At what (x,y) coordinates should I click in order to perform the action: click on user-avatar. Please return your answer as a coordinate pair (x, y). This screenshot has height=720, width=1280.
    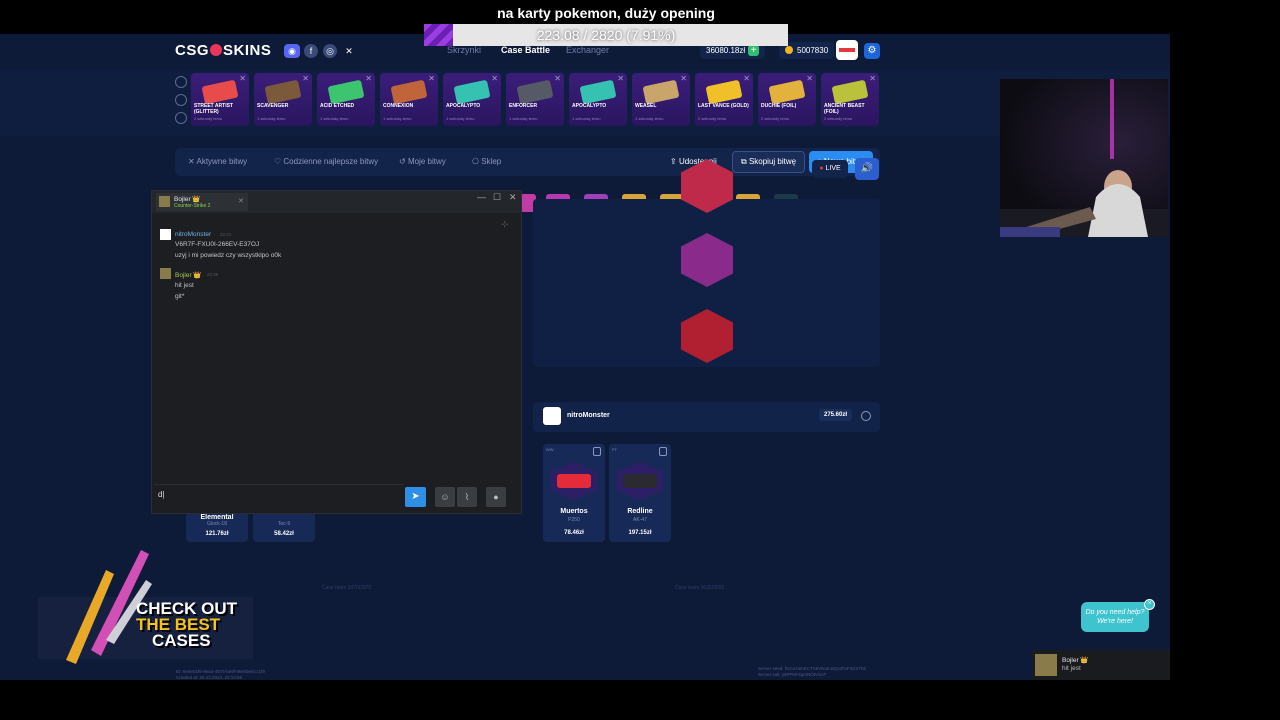
    Looking at the image, I should click on (847, 50).